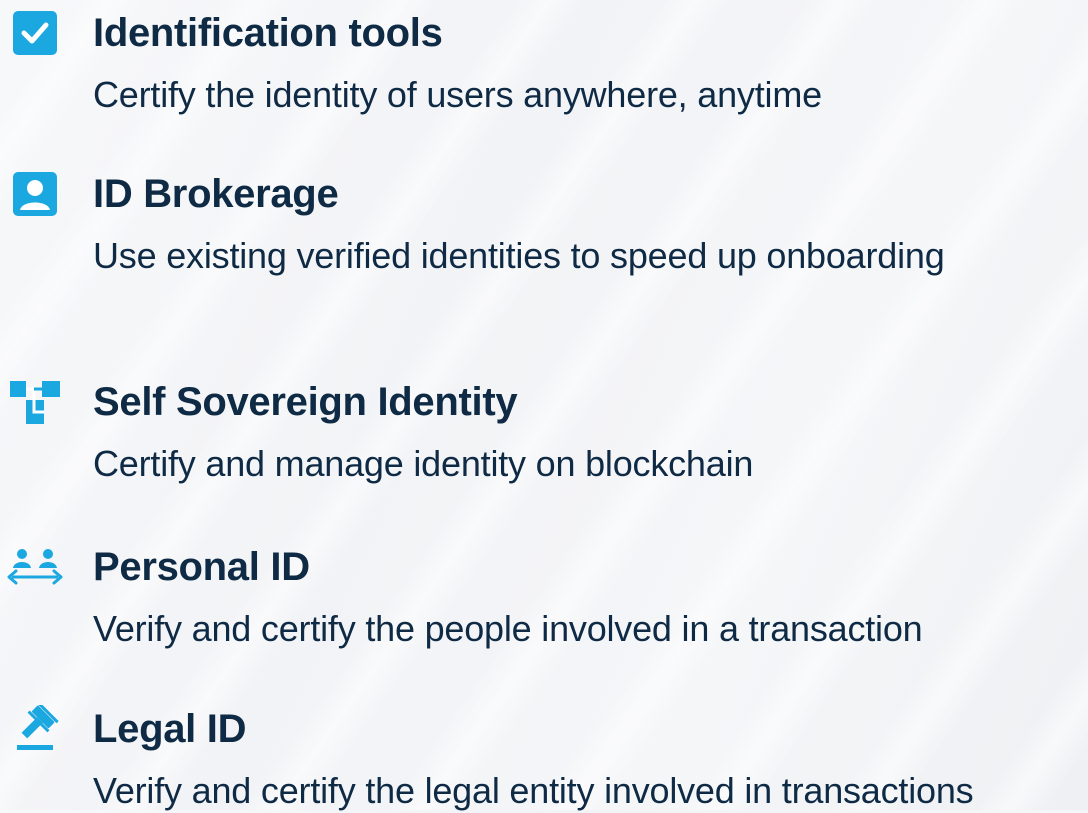  Describe the element at coordinates (268, 33) in the screenshot. I see `feature-title: Identification tools` at that location.